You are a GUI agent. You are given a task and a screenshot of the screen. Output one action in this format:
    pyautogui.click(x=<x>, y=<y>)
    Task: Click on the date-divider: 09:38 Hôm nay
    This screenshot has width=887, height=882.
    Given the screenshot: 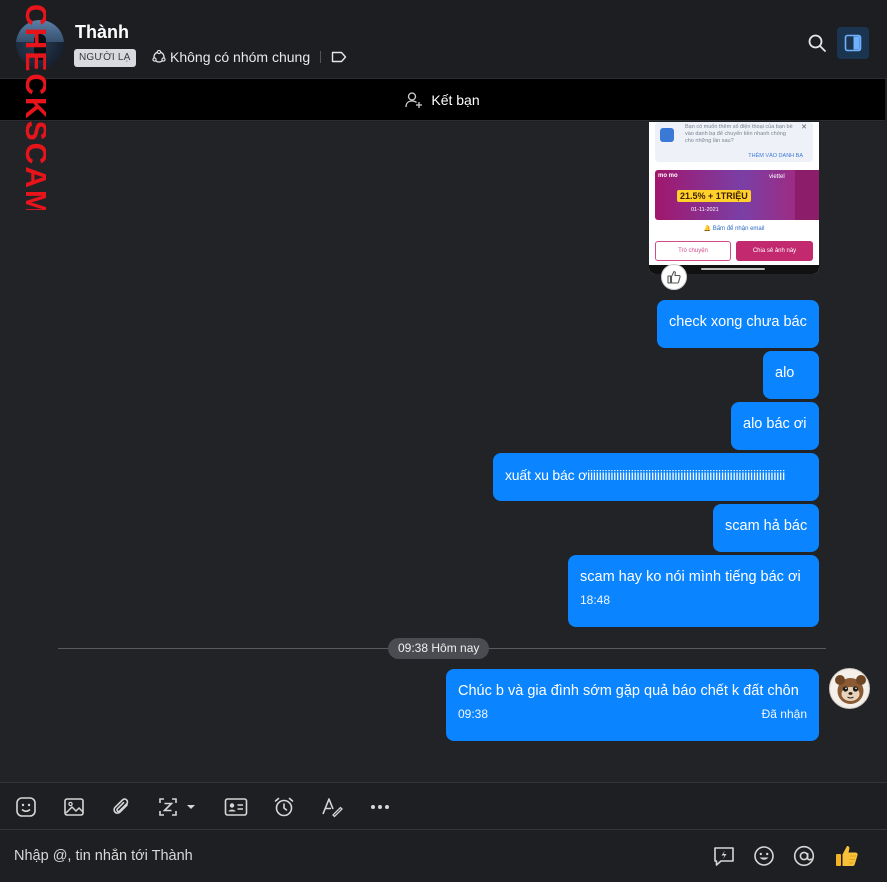 What is the action you would take?
    pyautogui.click(x=439, y=648)
    